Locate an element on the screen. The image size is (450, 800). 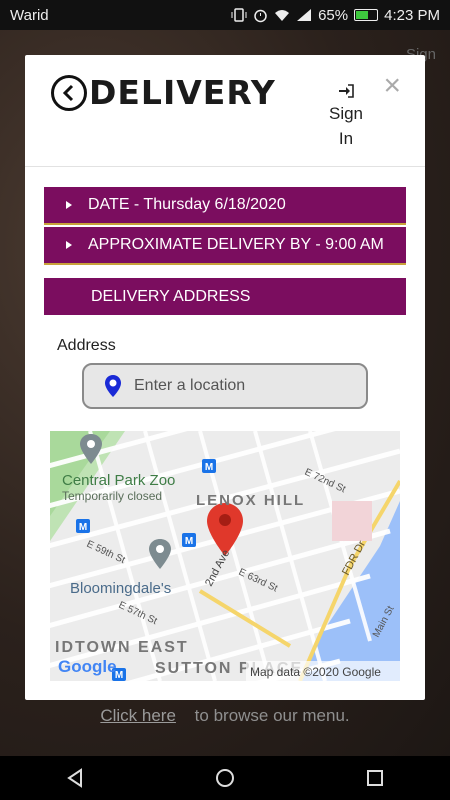
location-input is located at coordinates (244, 386).